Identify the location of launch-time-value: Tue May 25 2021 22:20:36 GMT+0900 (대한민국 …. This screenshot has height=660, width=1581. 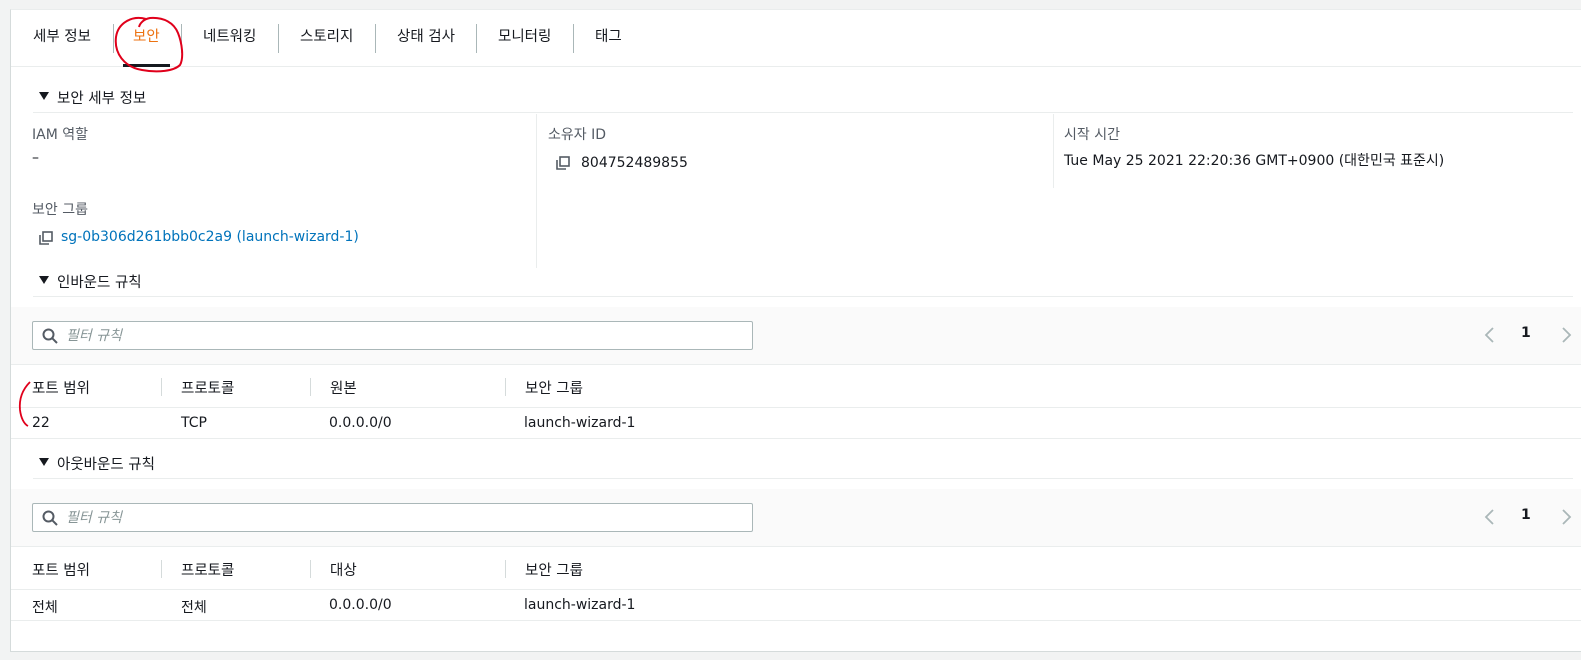
(1254, 161).